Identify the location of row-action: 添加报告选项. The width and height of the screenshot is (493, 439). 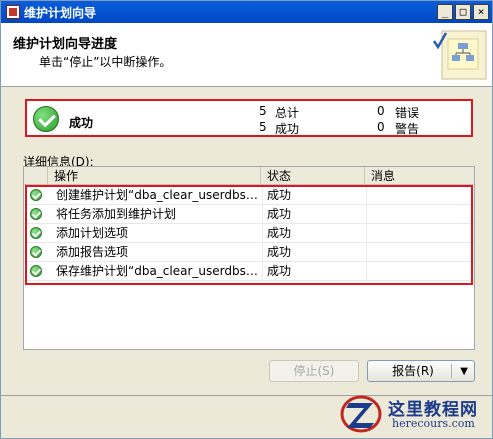
(92, 252).